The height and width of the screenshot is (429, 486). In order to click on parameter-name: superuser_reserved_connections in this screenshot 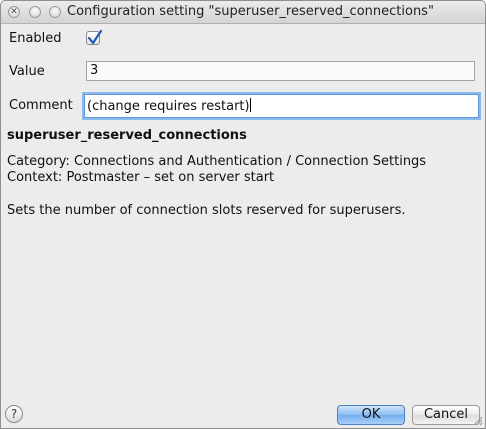, I will do `click(127, 135)`.